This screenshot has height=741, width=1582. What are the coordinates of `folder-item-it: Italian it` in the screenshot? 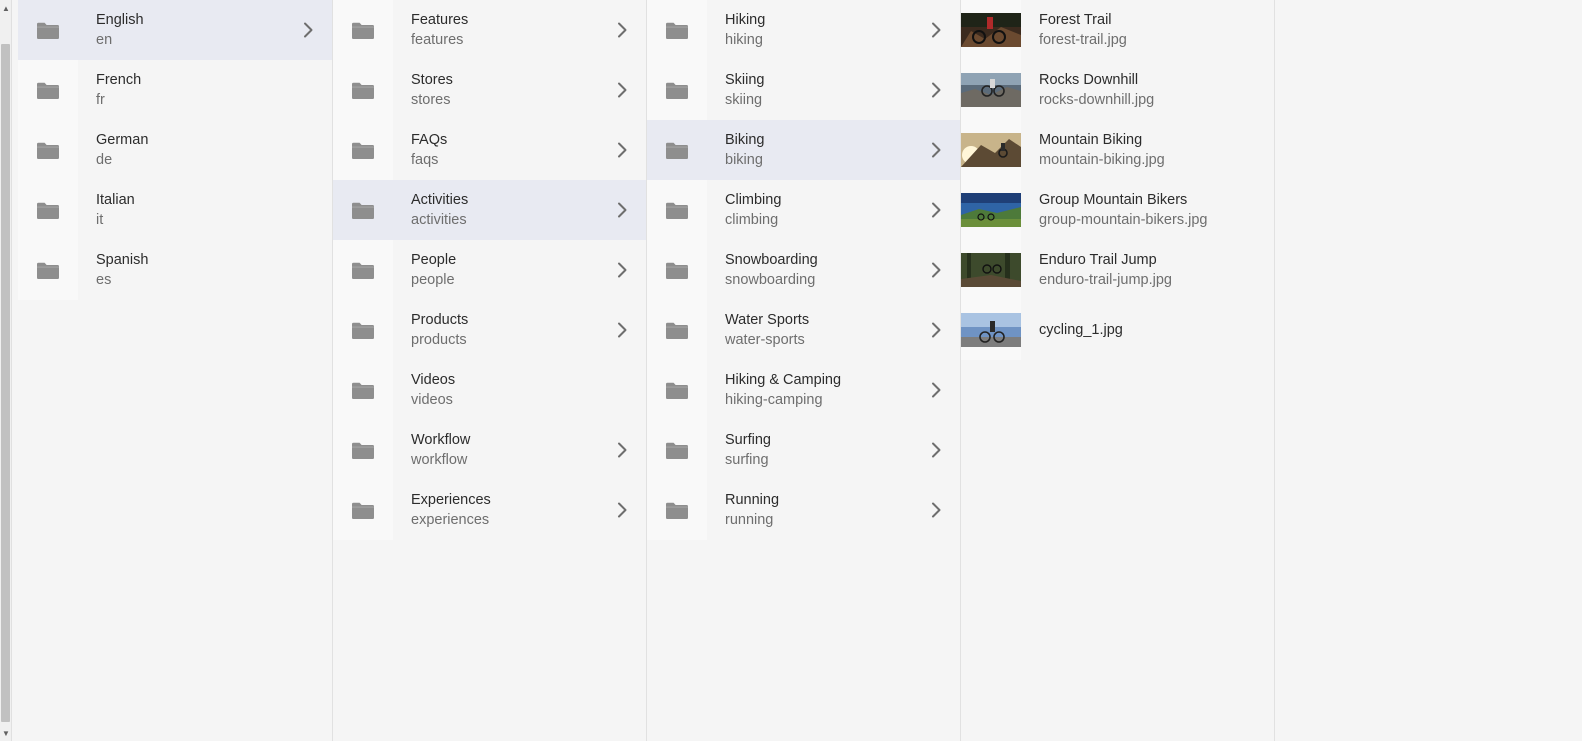 It's located at (175, 210).